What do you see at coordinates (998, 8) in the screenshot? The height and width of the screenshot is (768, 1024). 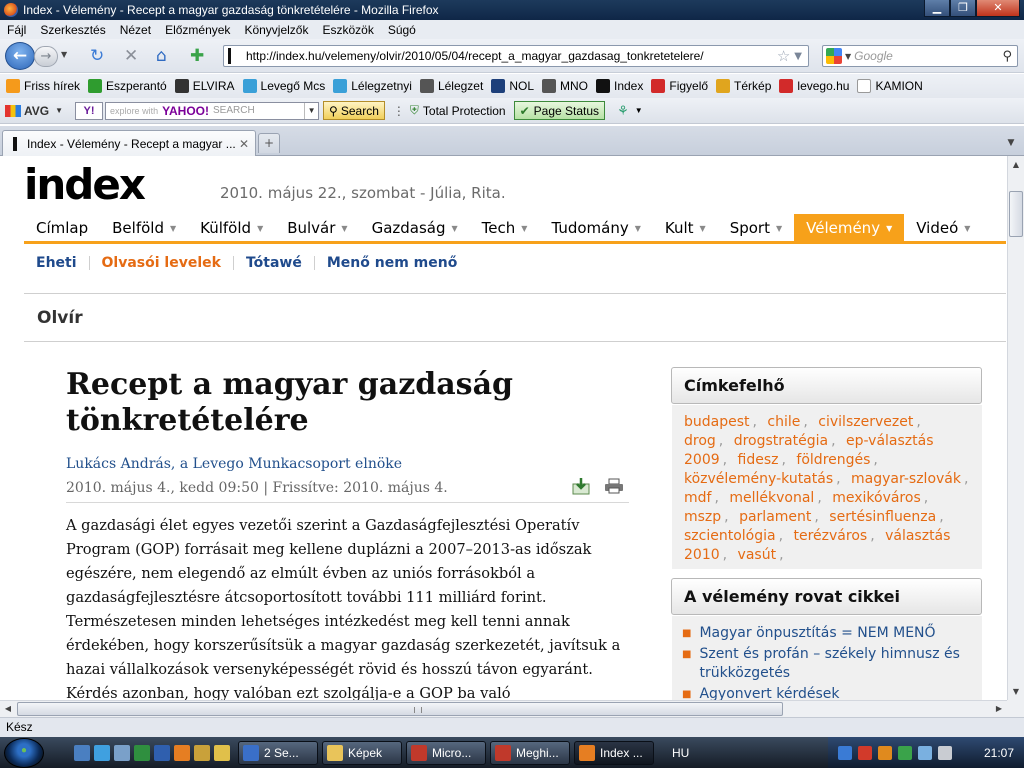 I see `close-button: ✕` at bounding box center [998, 8].